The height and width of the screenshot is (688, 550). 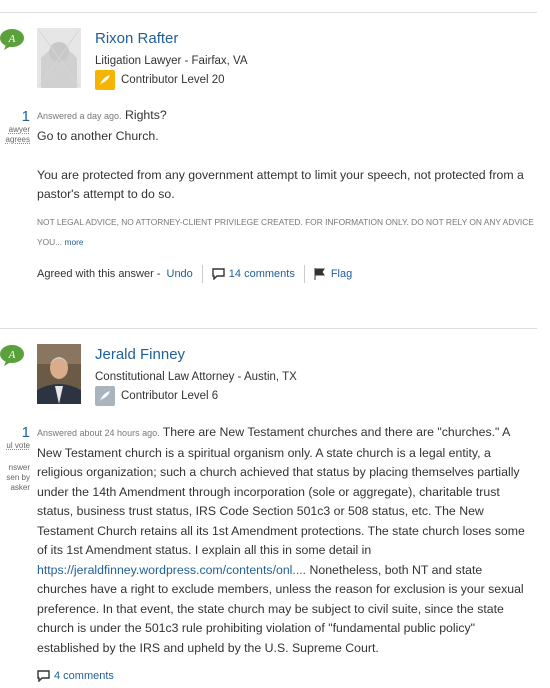 I want to click on lawyer-title: Constitutional Law Attorney - Austin, TX, so click(x=196, y=377).